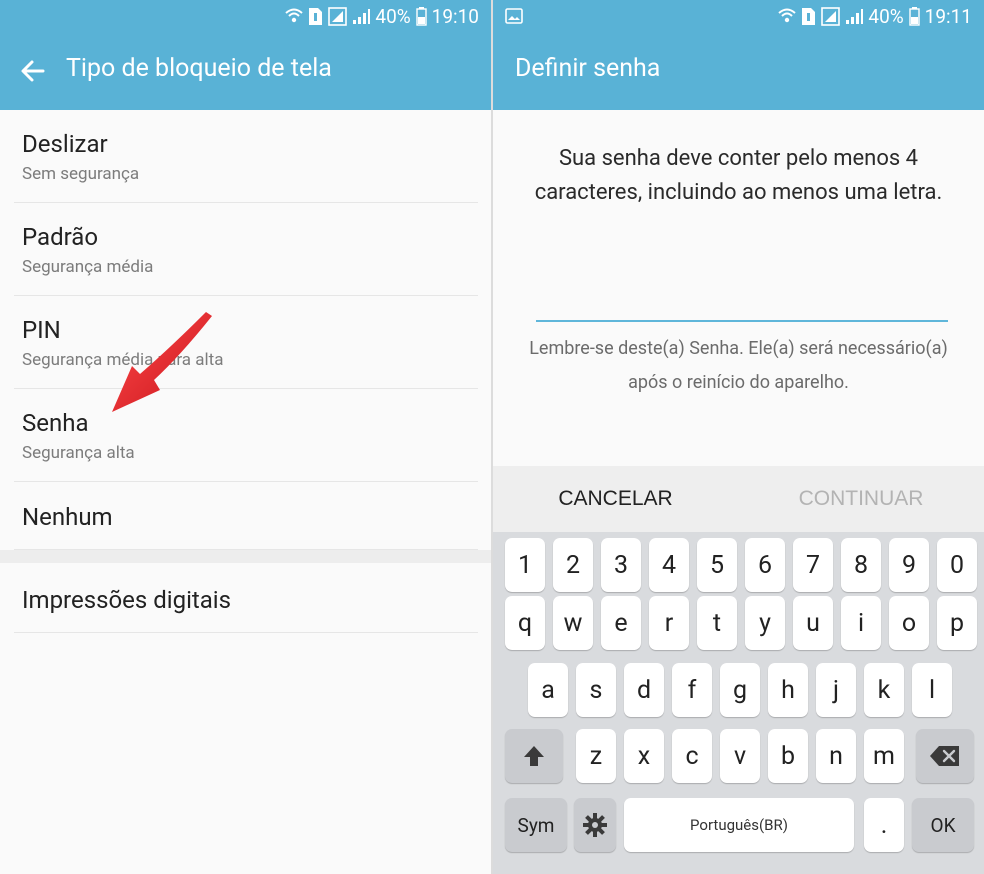  Describe the element at coordinates (615, 499) in the screenshot. I see `cancel-button: CANCELAR` at that location.